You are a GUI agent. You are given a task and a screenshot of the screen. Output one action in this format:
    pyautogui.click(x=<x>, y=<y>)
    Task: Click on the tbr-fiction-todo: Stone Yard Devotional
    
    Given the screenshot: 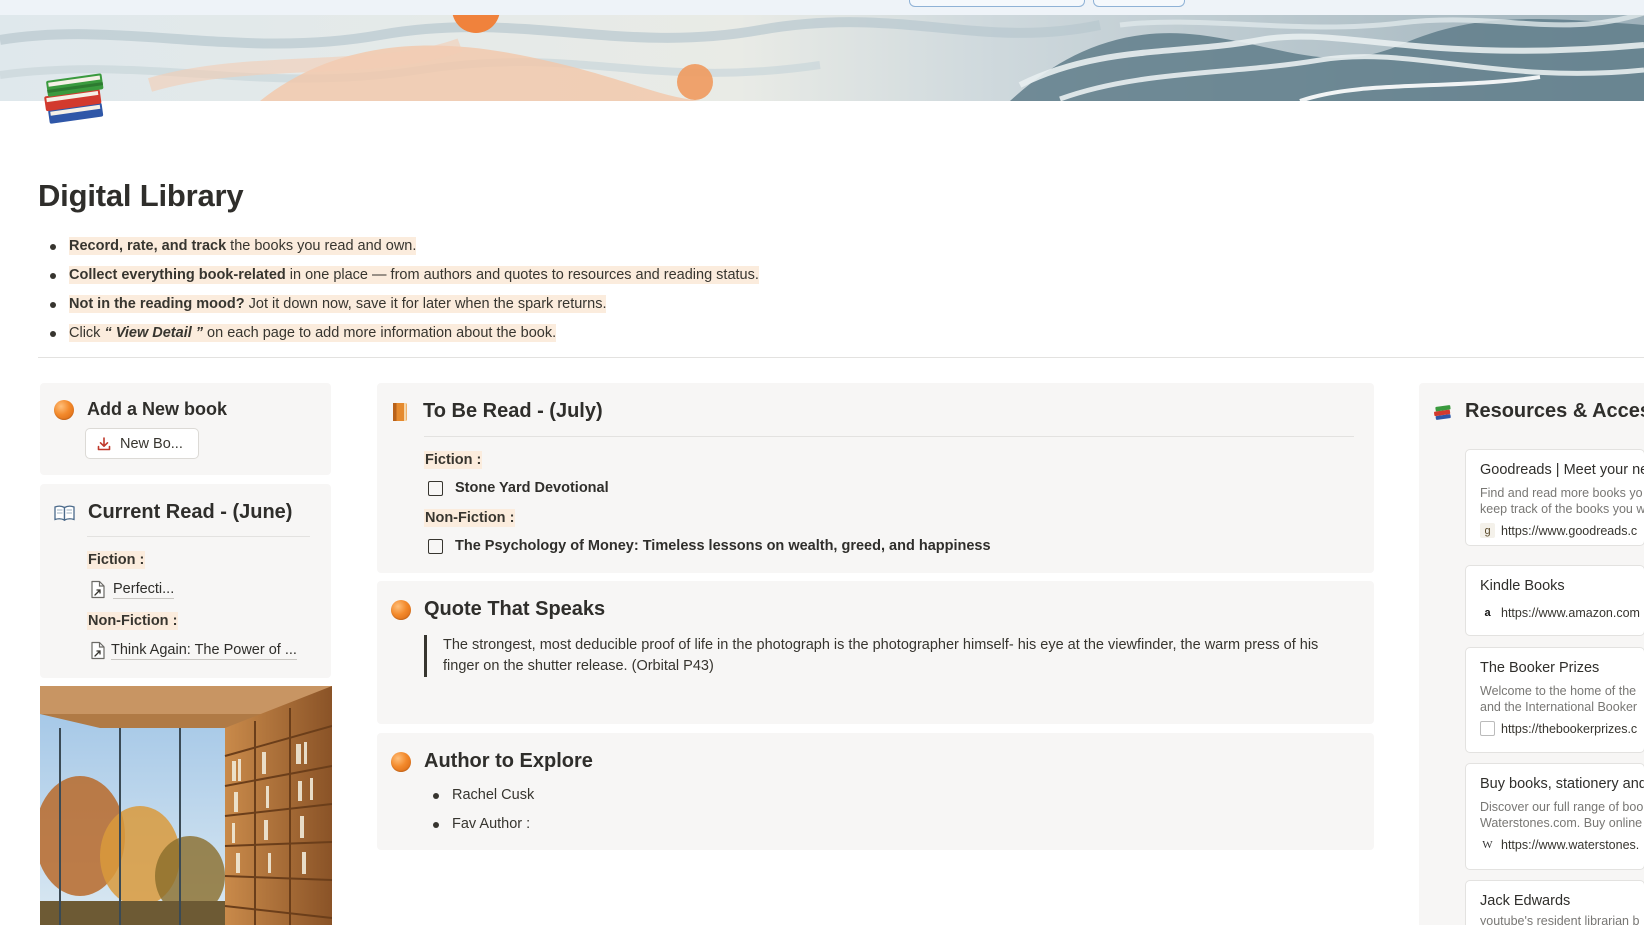 What is the action you would take?
    pyautogui.click(x=518, y=488)
    